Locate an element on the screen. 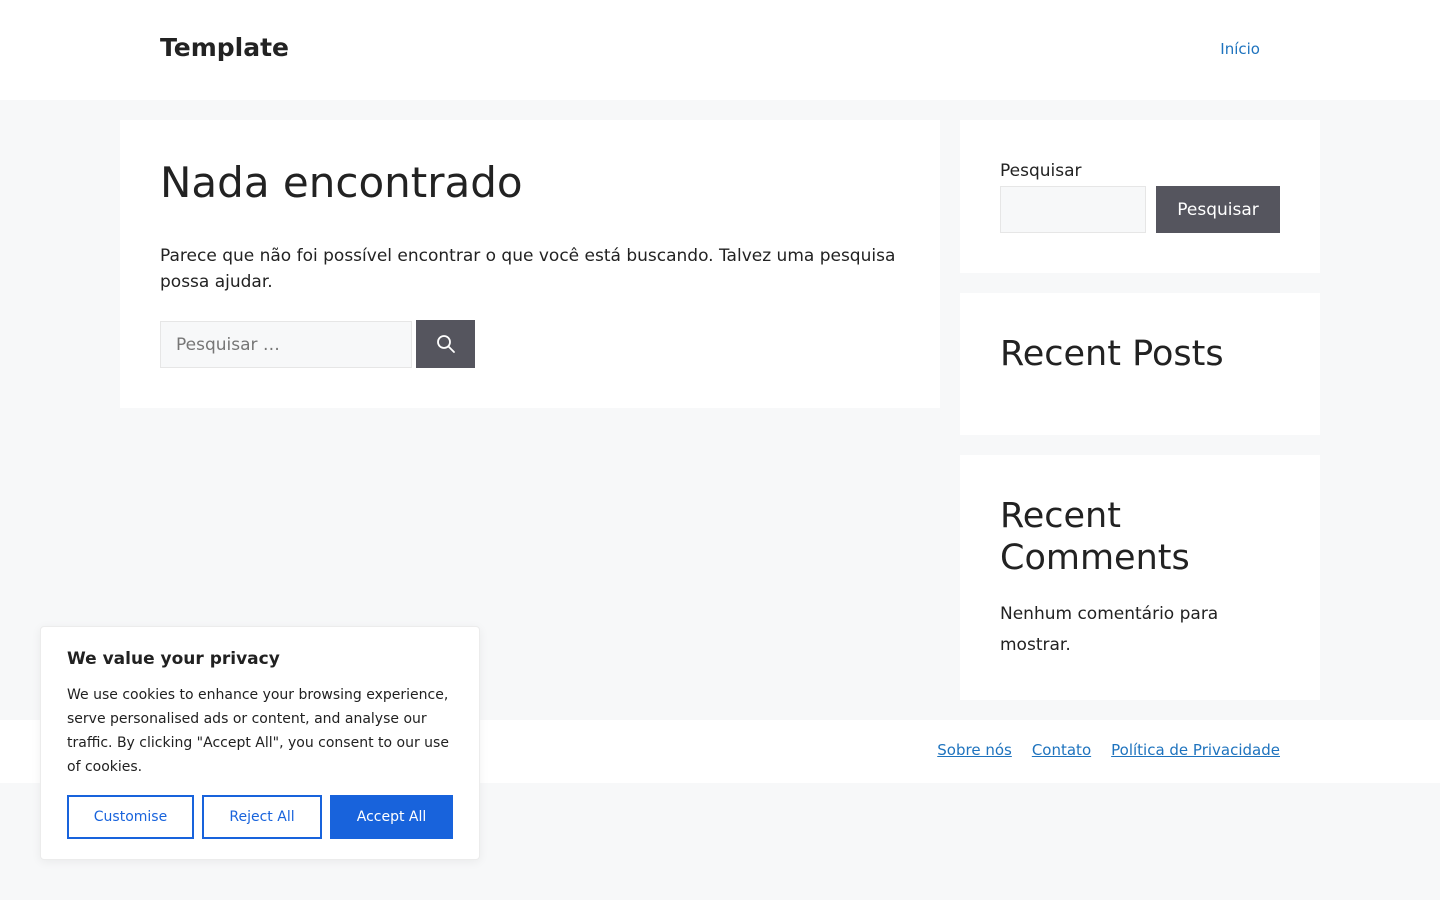 This screenshot has height=900, width=1440. search-button is located at coordinates (445, 344).